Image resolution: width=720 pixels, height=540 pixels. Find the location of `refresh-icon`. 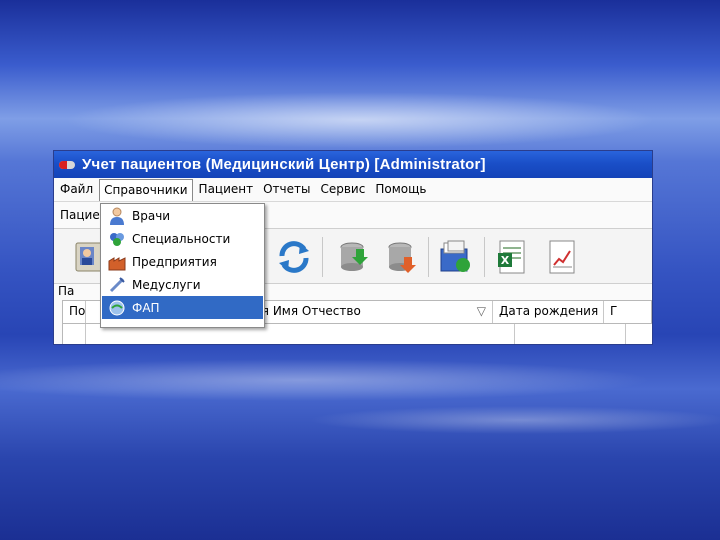

refresh-icon is located at coordinates (294, 257).